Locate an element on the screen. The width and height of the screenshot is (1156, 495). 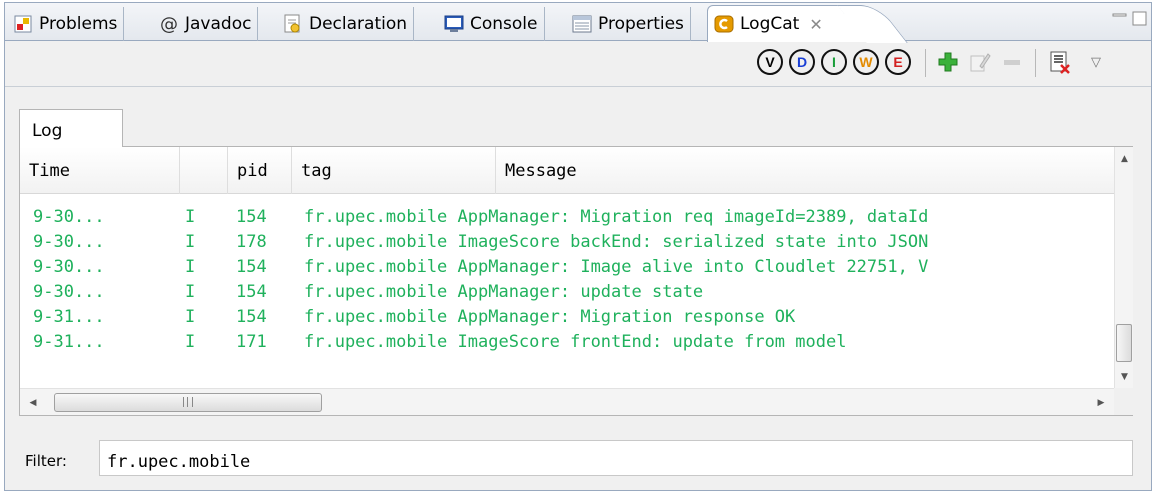
minus-icon is located at coordinates (1012, 62).